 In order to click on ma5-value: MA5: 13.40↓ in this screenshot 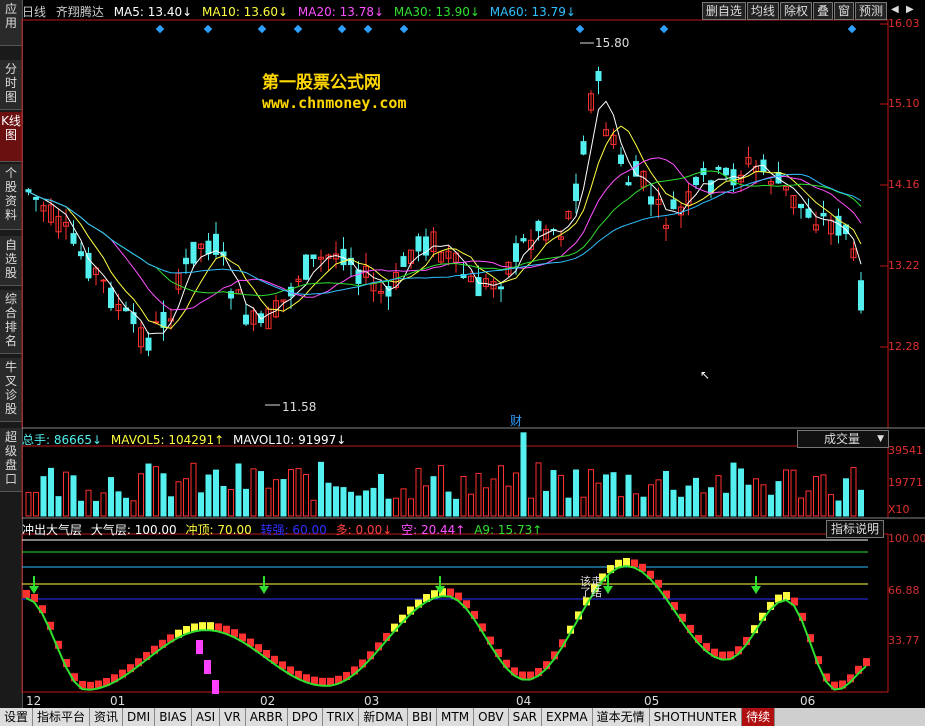, I will do `click(153, 12)`.